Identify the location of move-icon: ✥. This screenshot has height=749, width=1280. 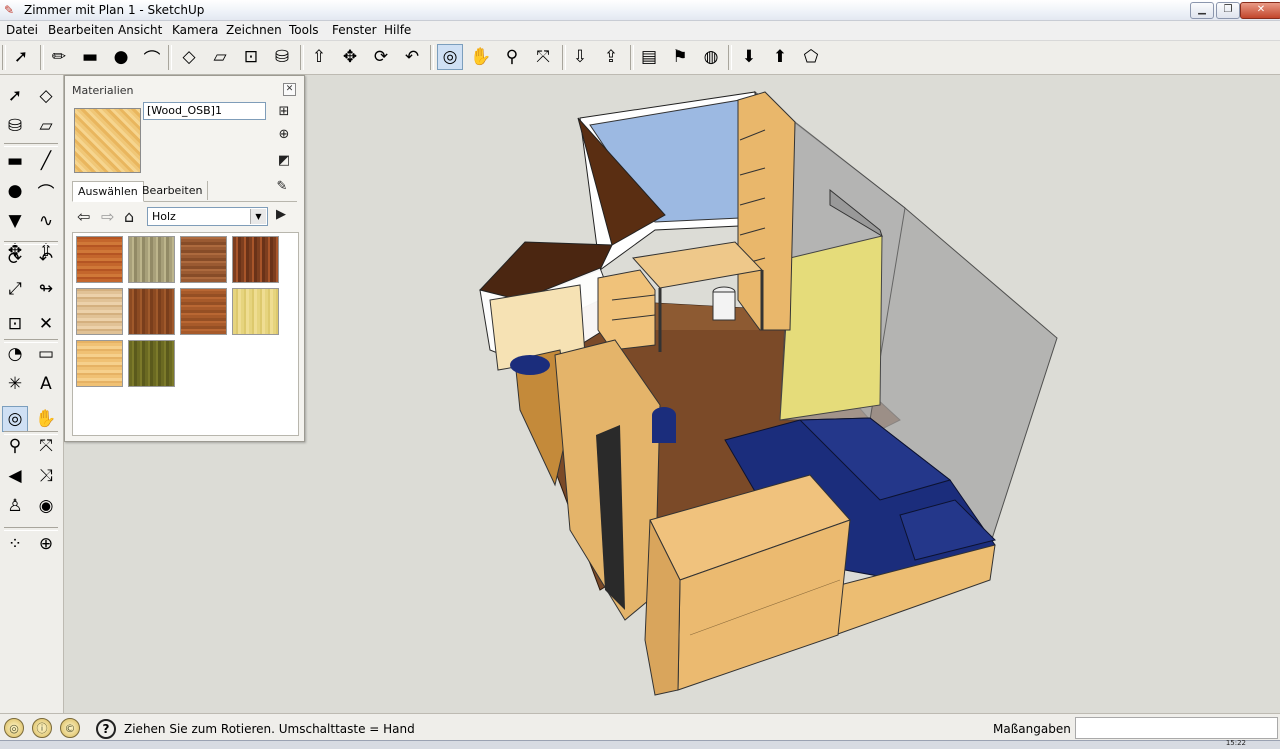
(350, 57).